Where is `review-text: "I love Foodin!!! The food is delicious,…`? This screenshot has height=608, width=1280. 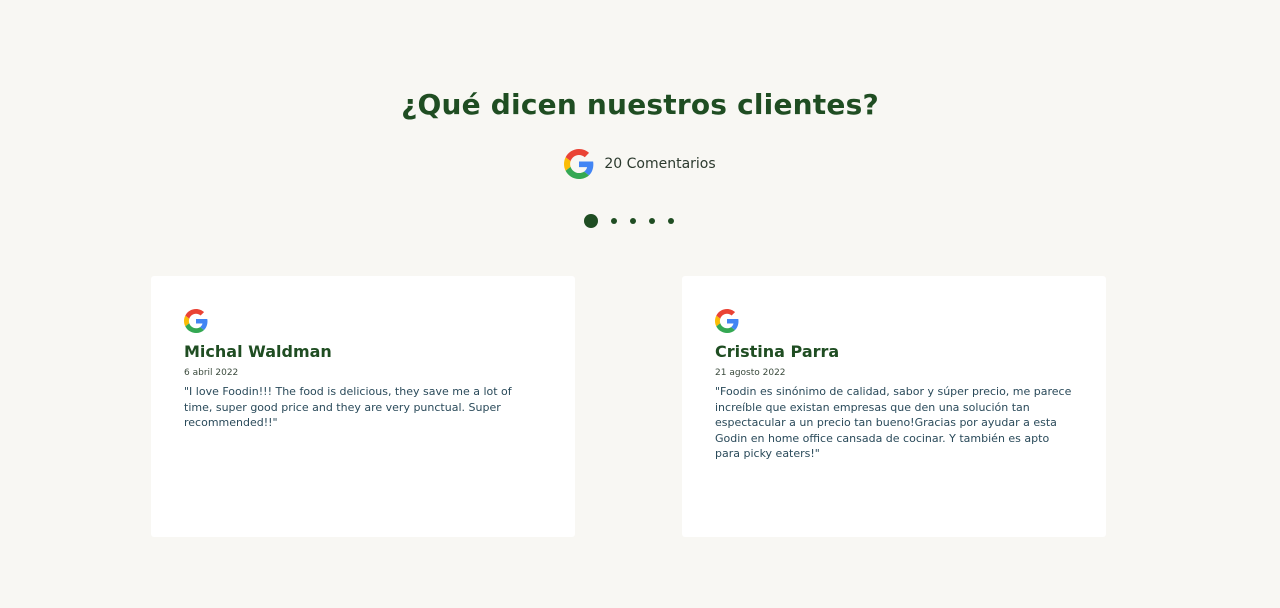
review-text: "I love Foodin!!! The food is delicious,… is located at coordinates (348, 407).